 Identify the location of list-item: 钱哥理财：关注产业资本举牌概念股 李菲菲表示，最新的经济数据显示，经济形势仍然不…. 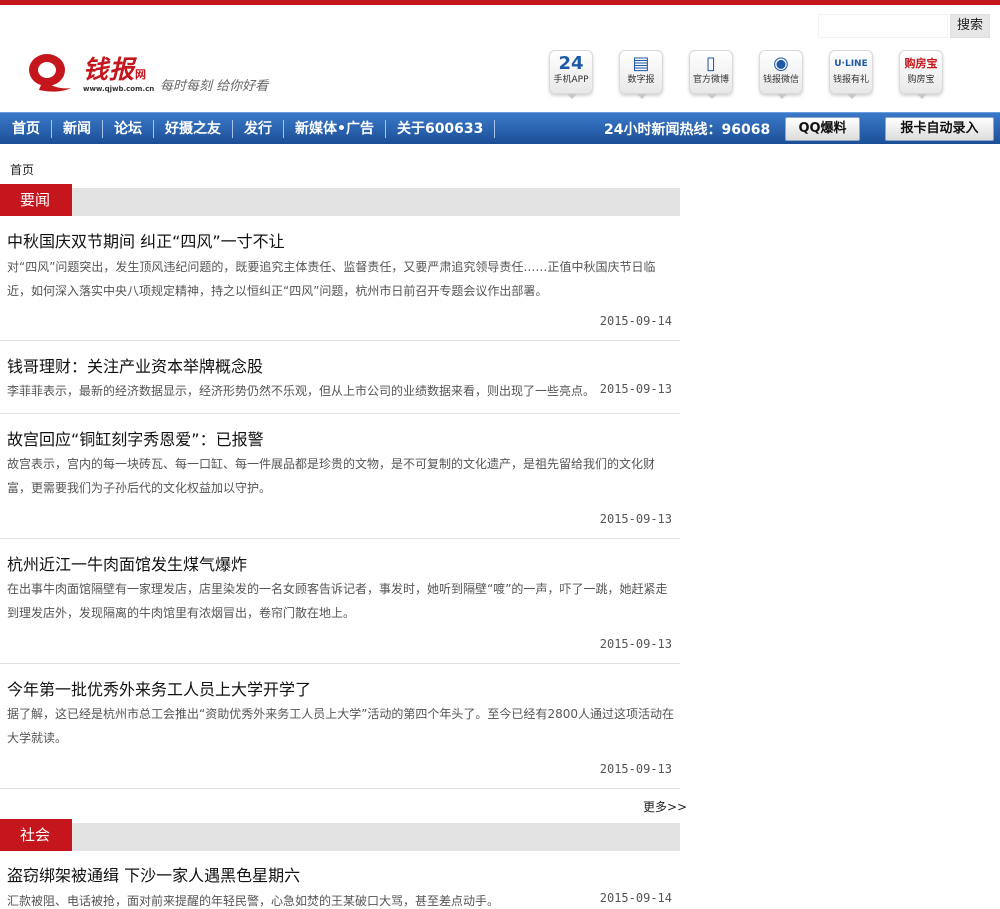
(340, 377).